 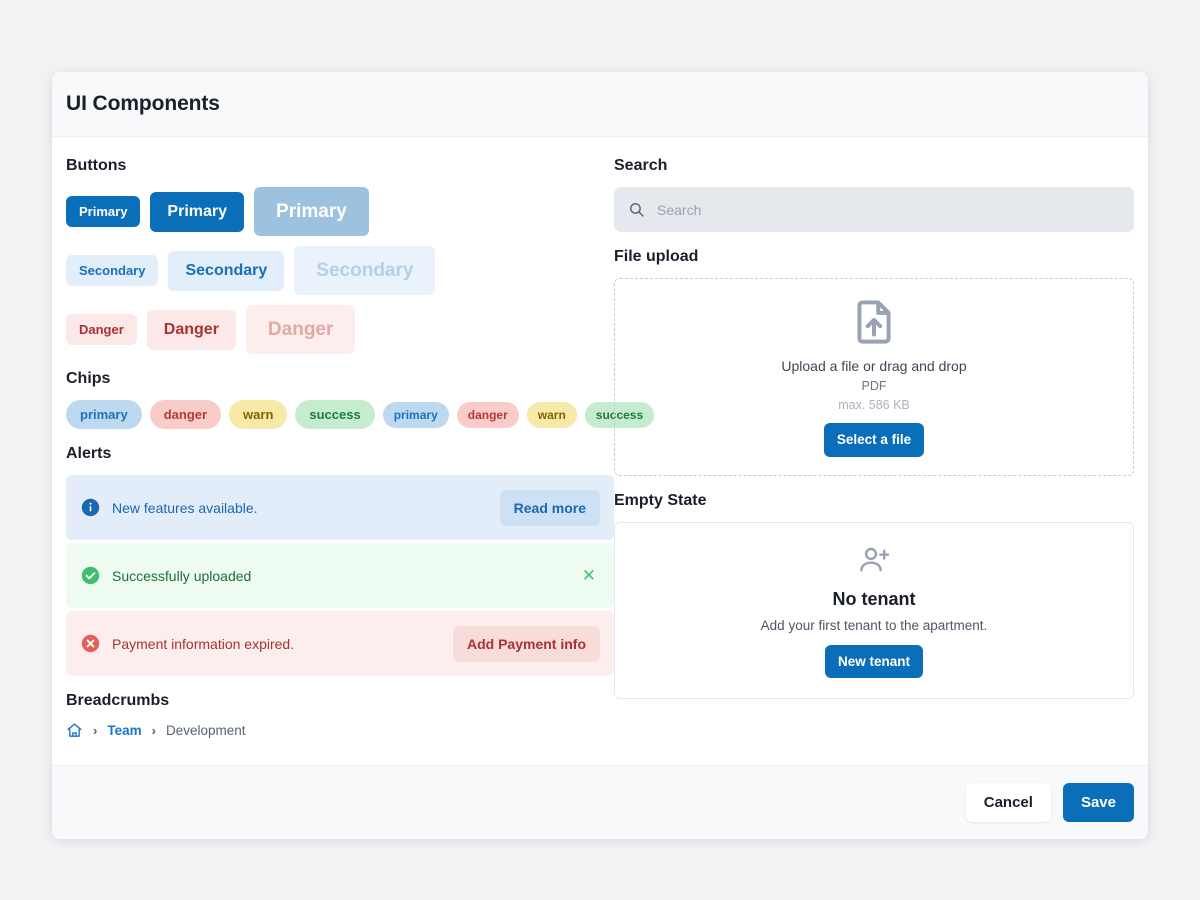 I want to click on check-circle-icon, so click(x=90, y=576).